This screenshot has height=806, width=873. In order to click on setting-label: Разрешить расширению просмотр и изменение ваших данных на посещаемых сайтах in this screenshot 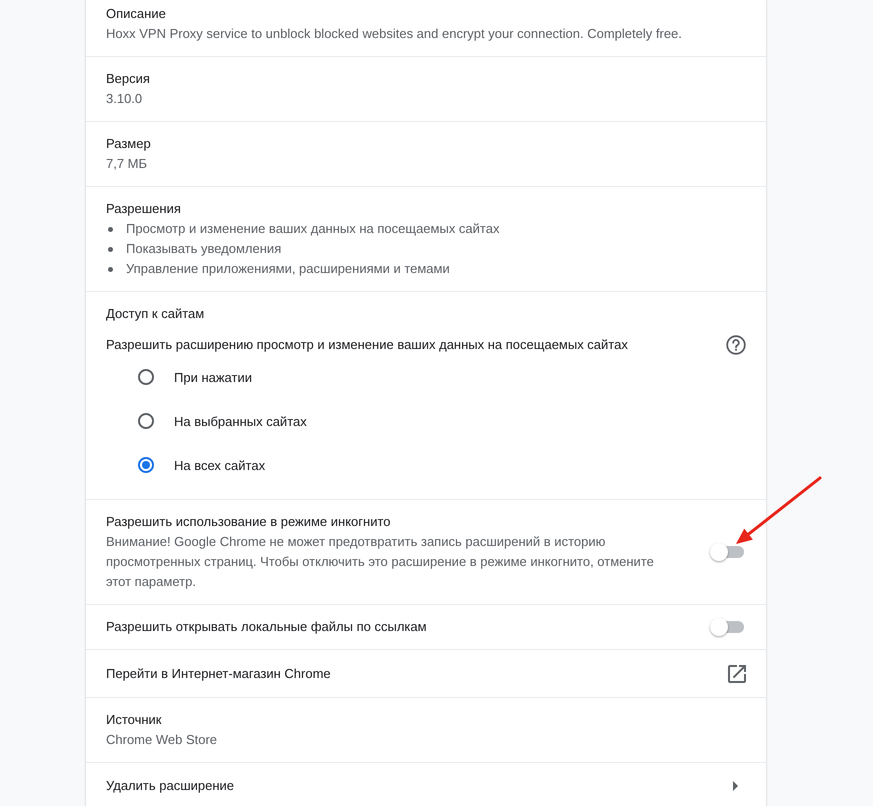, I will do `click(367, 345)`.